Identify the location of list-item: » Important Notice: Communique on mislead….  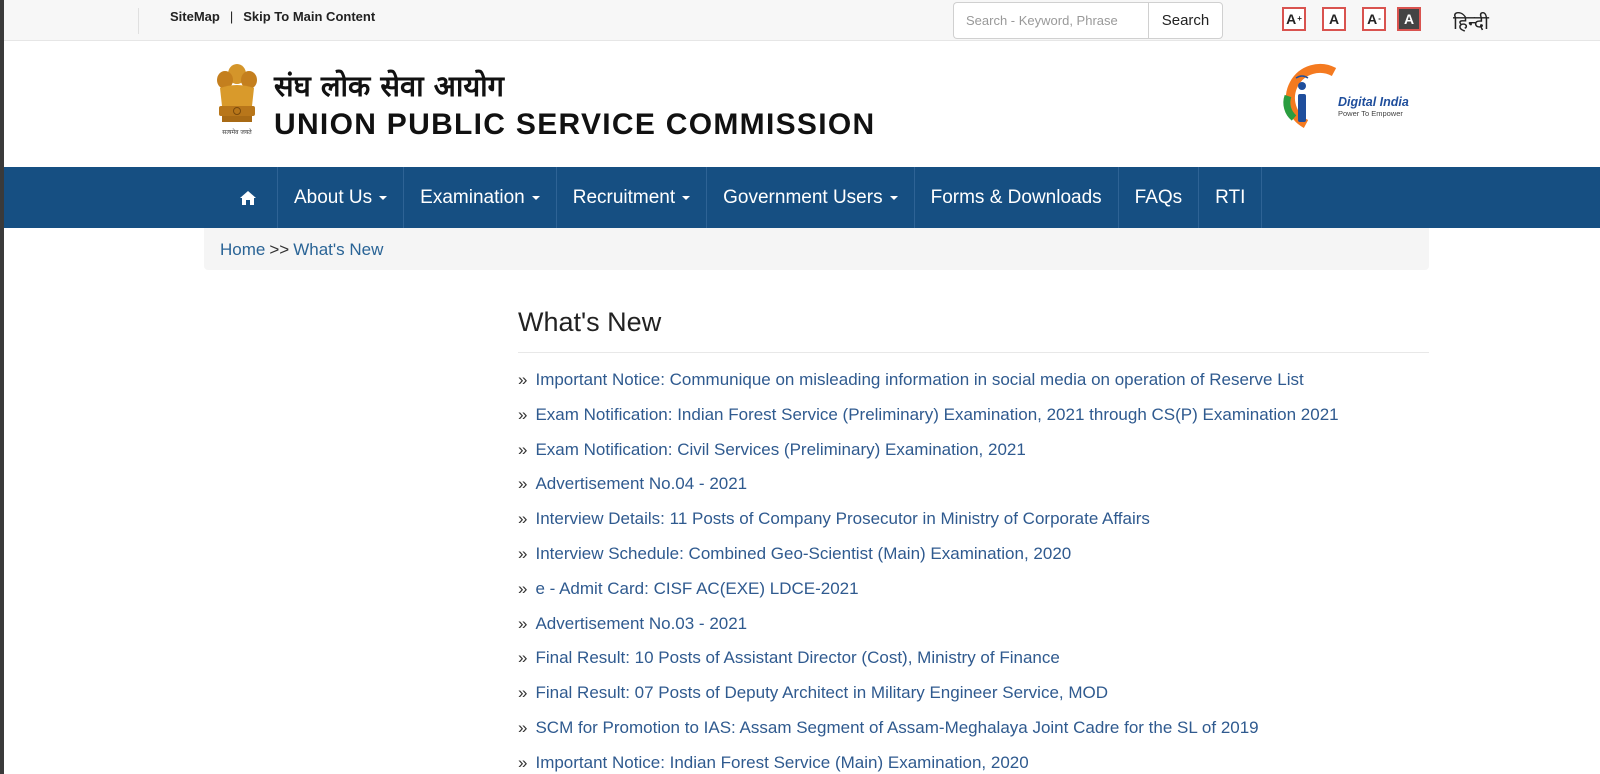
(928, 386).